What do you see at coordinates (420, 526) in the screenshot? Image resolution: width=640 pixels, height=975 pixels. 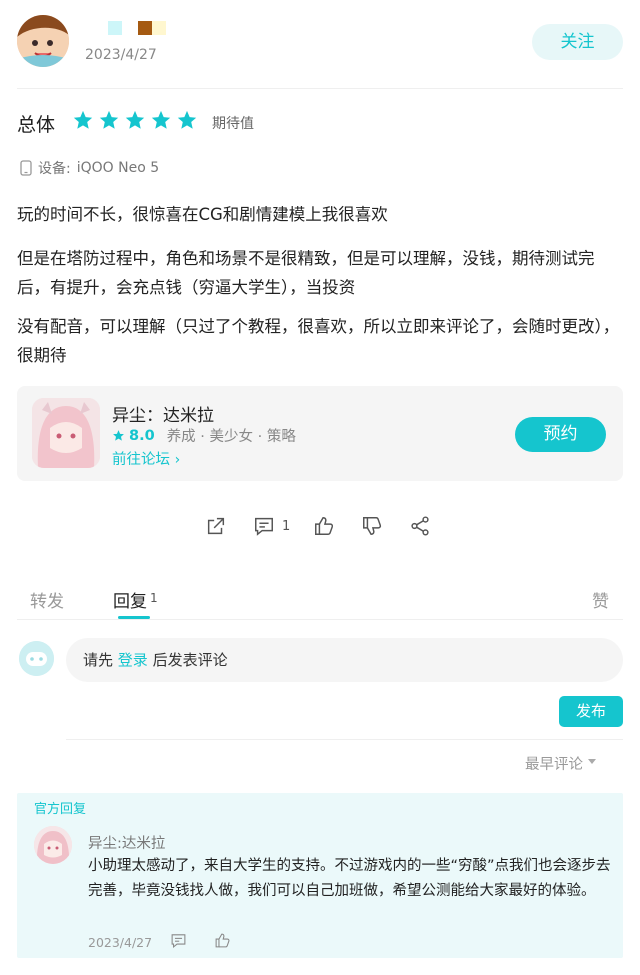 I see `share-icon` at bounding box center [420, 526].